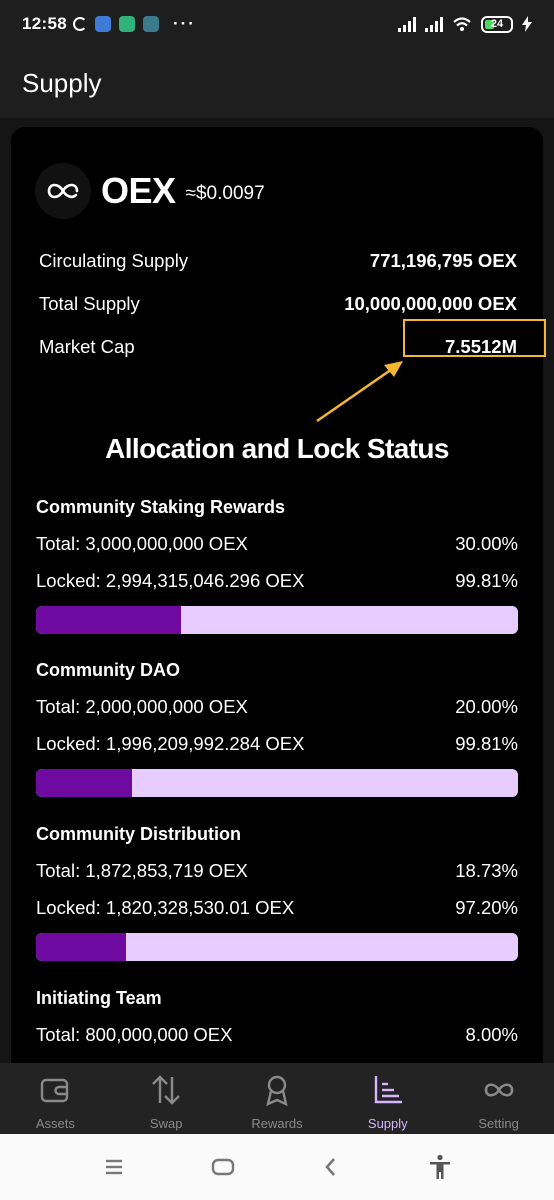  What do you see at coordinates (44, 23) in the screenshot?
I see `status-time: 12:58` at bounding box center [44, 23].